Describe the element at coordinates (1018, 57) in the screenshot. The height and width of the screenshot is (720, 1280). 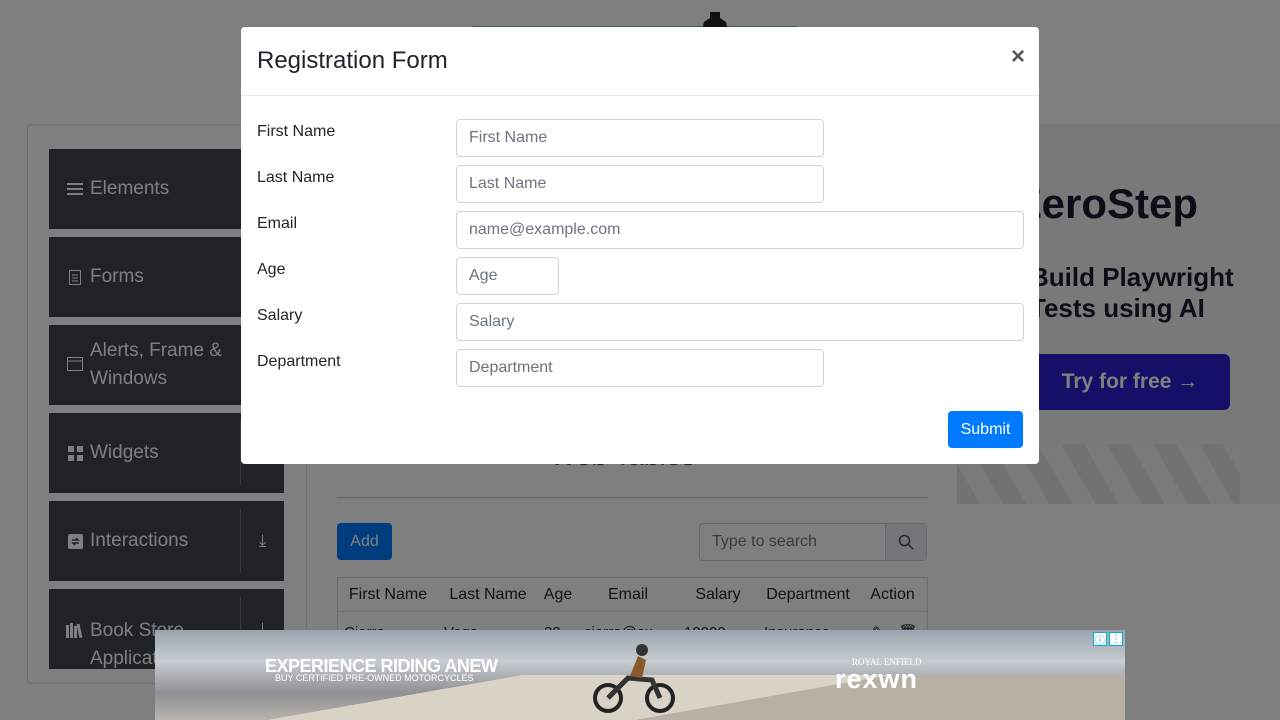
I see `close-button: ×` at that location.